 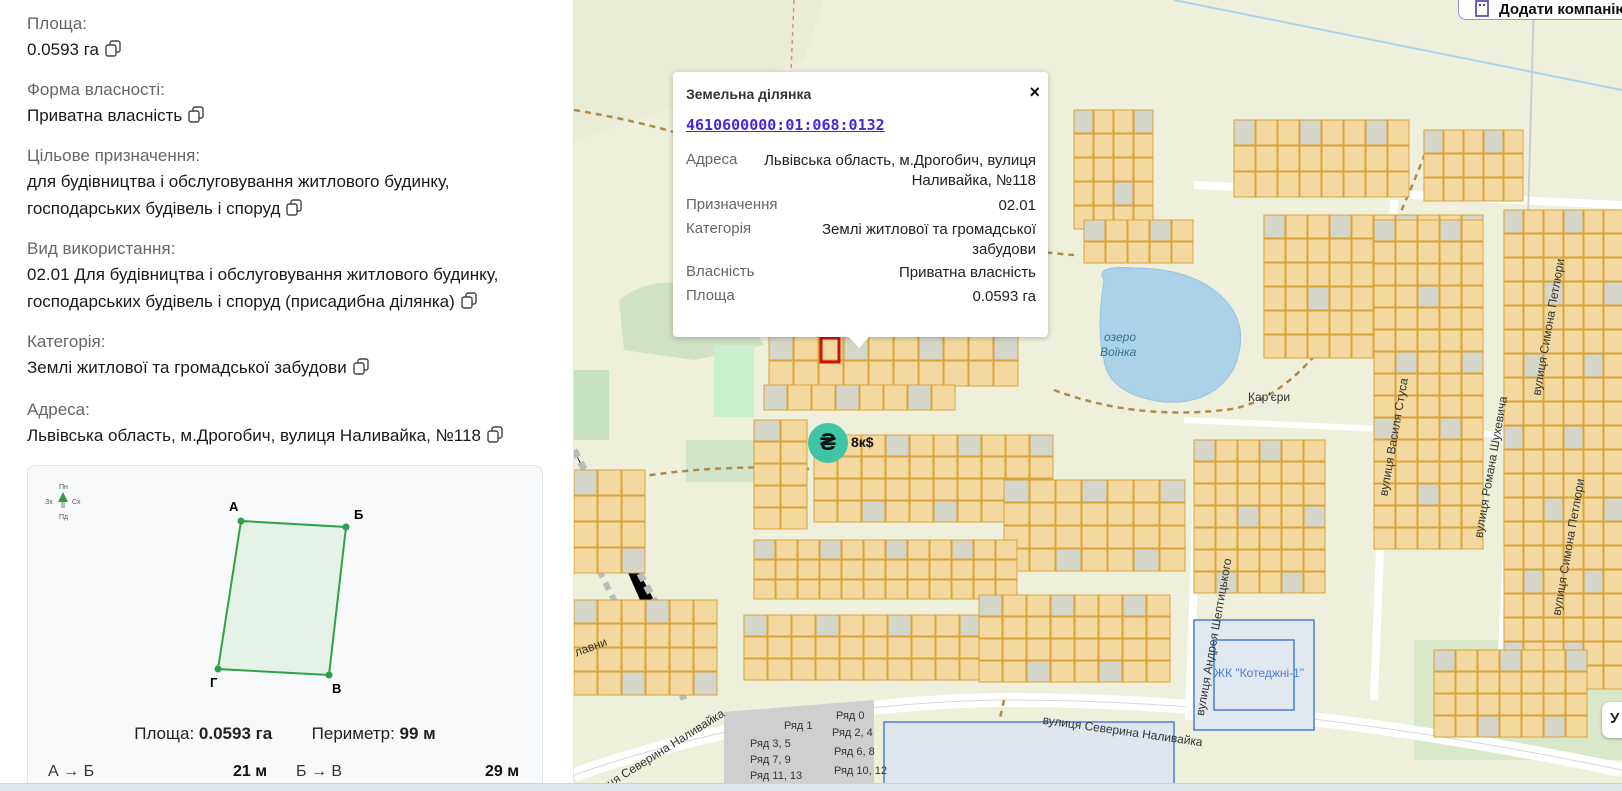 What do you see at coordinates (828, 443) in the screenshot?
I see `price-marker-icon: ₴` at bounding box center [828, 443].